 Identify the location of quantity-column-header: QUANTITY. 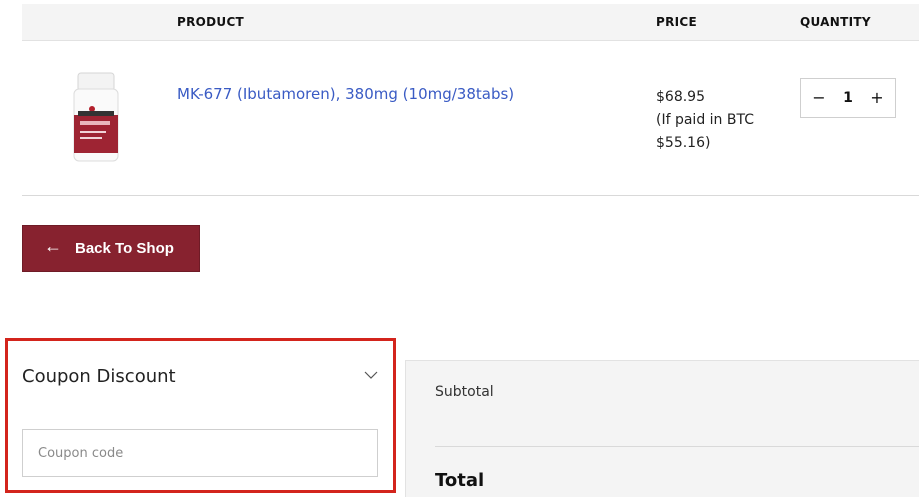
(835, 22).